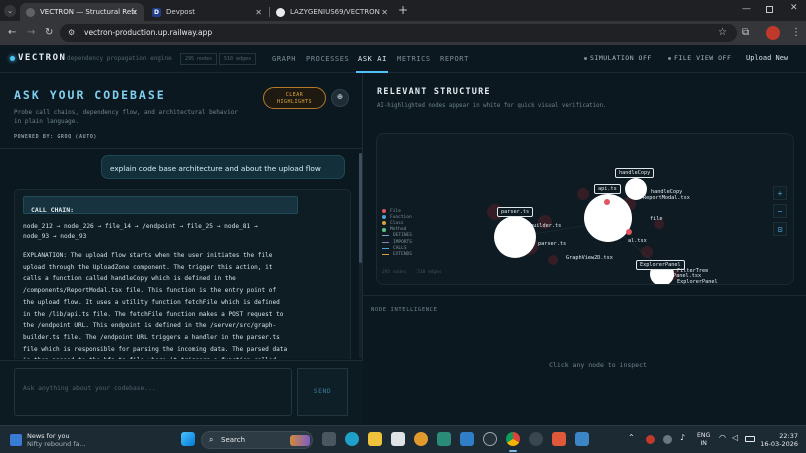 Image resolution: width=806 pixels, height=453 pixels. What do you see at coordinates (300, 440) in the screenshot?
I see `search-highlight-icon` at bounding box center [300, 440].